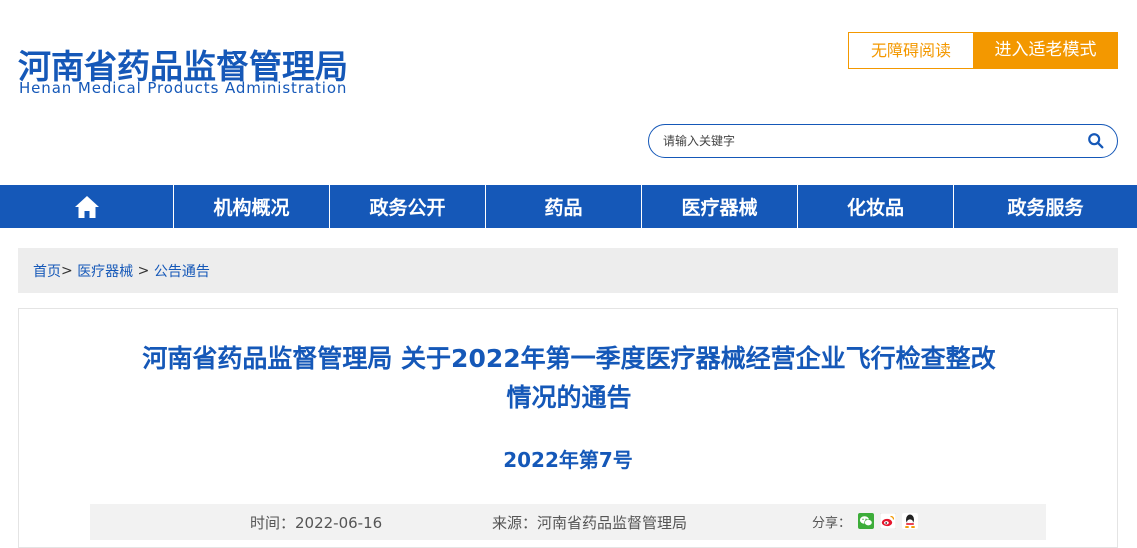 The width and height of the screenshot is (1137, 548). What do you see at coordinates (910, 521) in the screenshot?
I see `qq-icon` at bounding box center [910, 521].